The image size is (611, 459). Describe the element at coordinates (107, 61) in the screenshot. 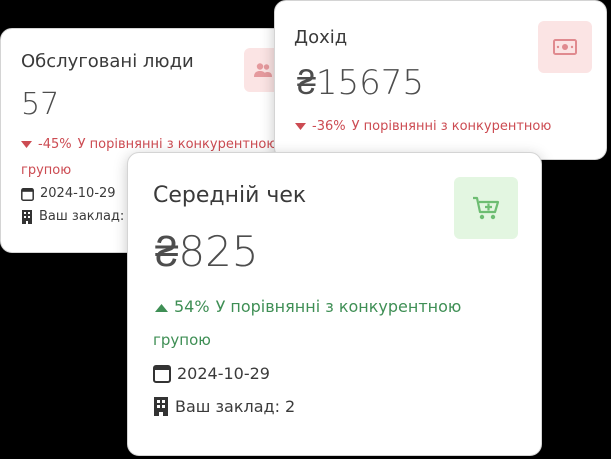

I see `card-title: Обслуговані люди` at that location.